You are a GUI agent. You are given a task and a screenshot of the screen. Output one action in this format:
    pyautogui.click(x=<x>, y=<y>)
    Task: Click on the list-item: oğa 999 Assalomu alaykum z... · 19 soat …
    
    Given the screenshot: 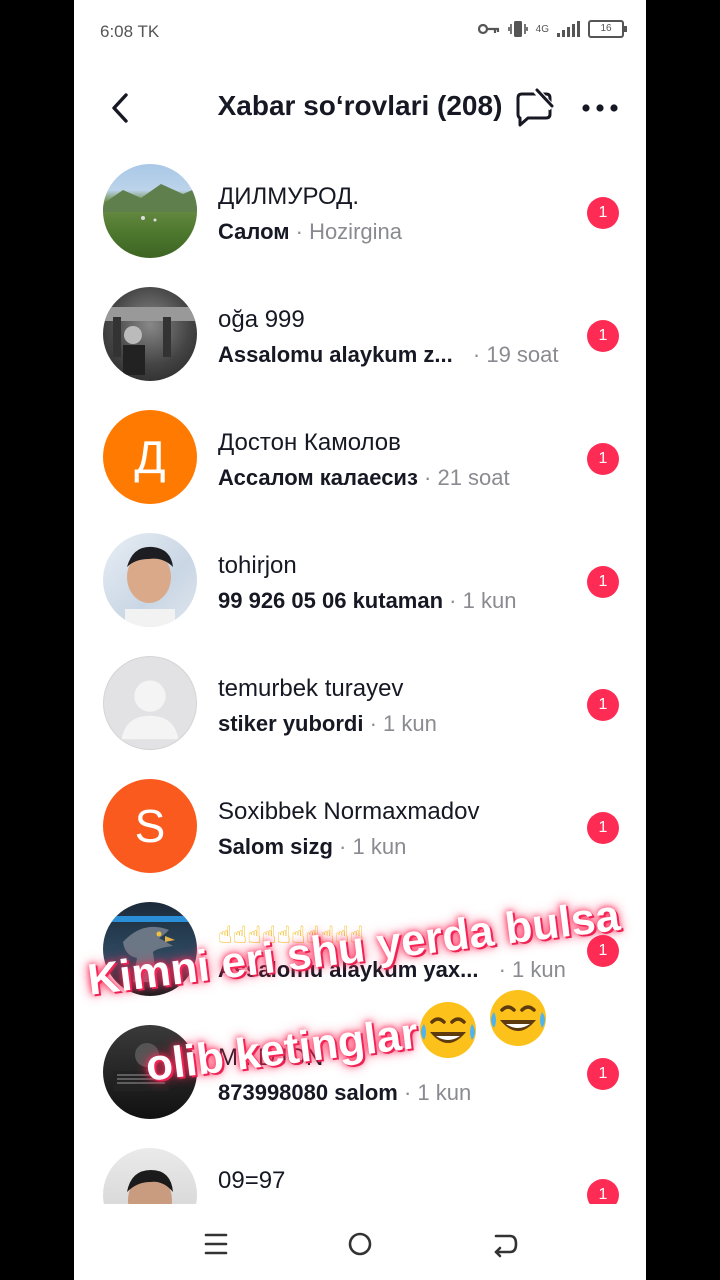 What is the action you would take?
    pyautogui.click(x=360, y=334)
    